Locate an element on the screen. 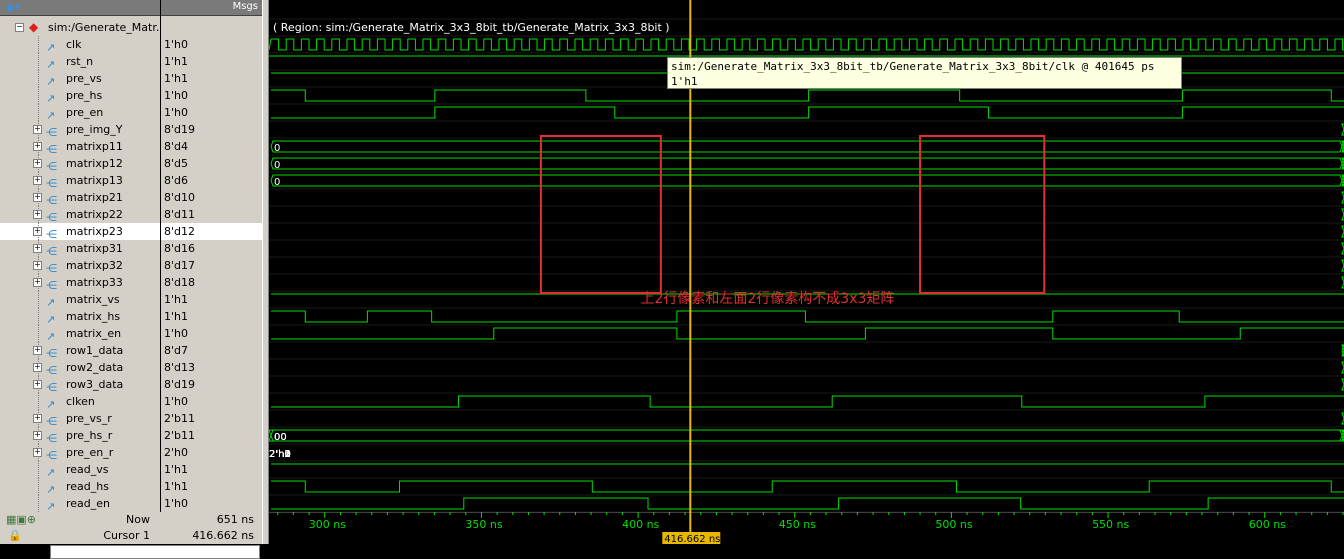  wave-read_hs is located at coordinates (807, 486).